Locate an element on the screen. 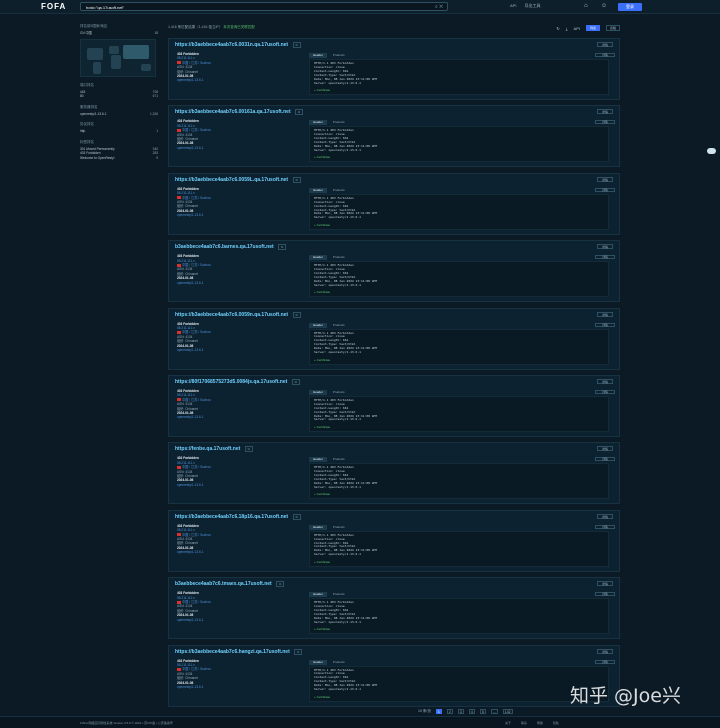  result-host-link: https://fenbe.qa.17usoft.net is located at coordinates (207, 449).